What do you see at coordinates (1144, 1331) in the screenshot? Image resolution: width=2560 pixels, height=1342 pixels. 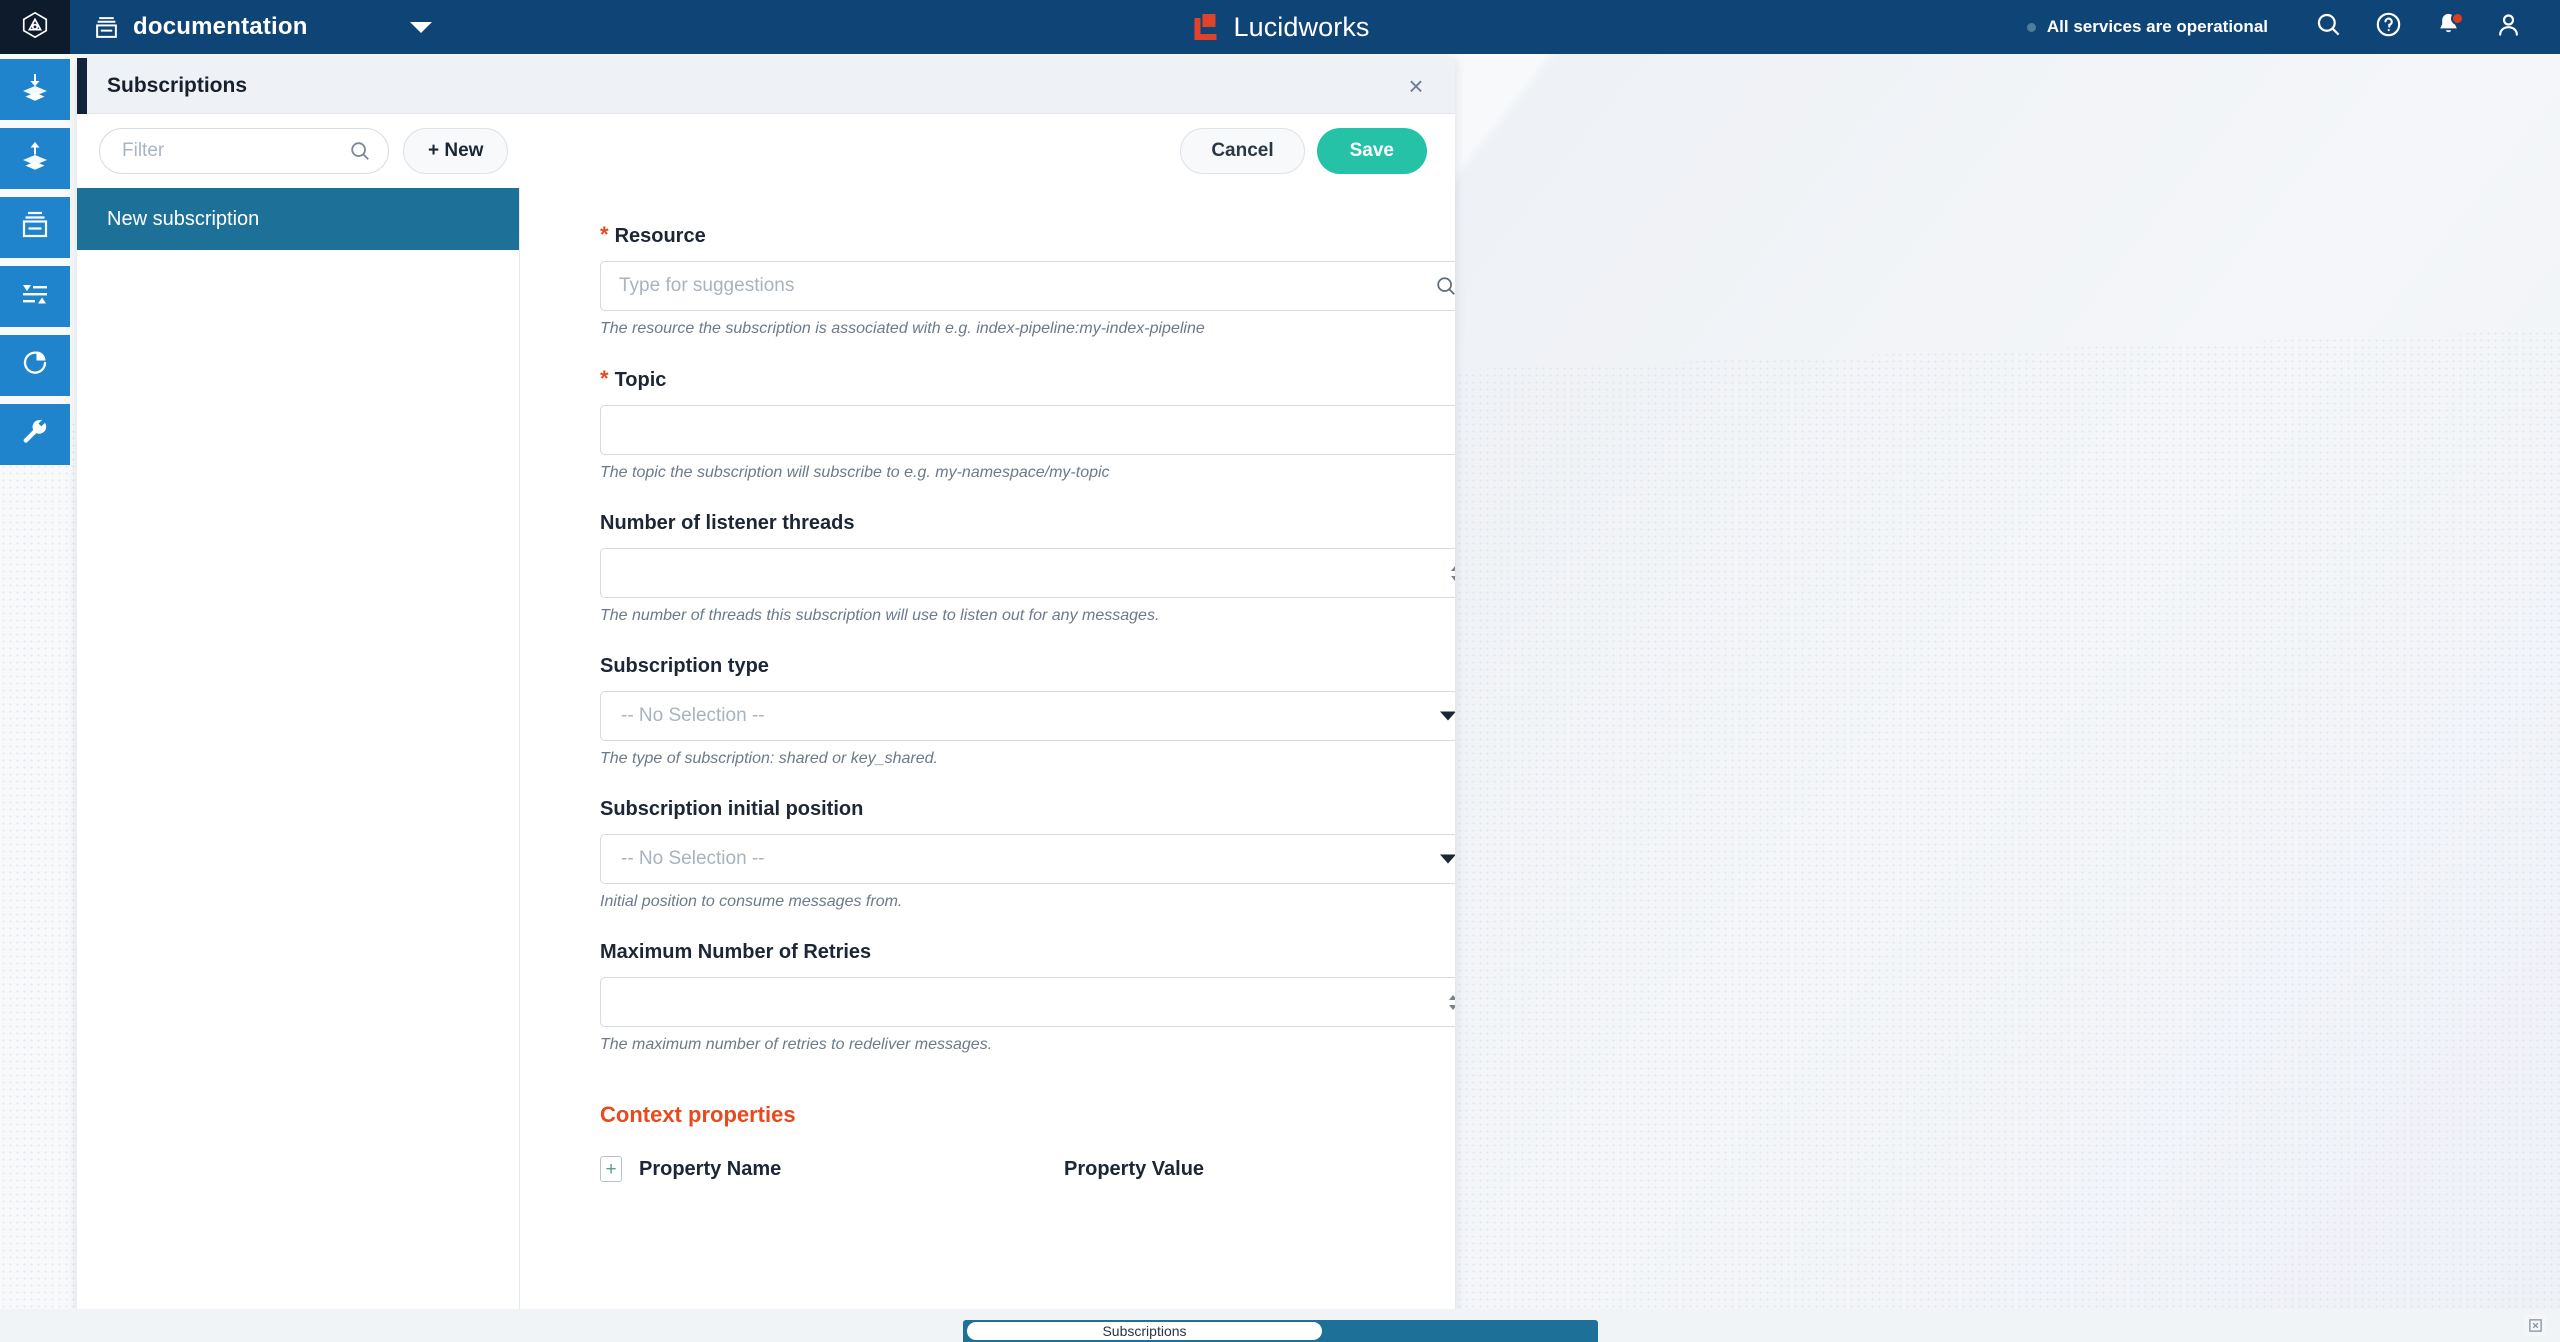 I see `taskbar-item-subscriptions: Subscriptions` at bounding box center [1144, 1331].